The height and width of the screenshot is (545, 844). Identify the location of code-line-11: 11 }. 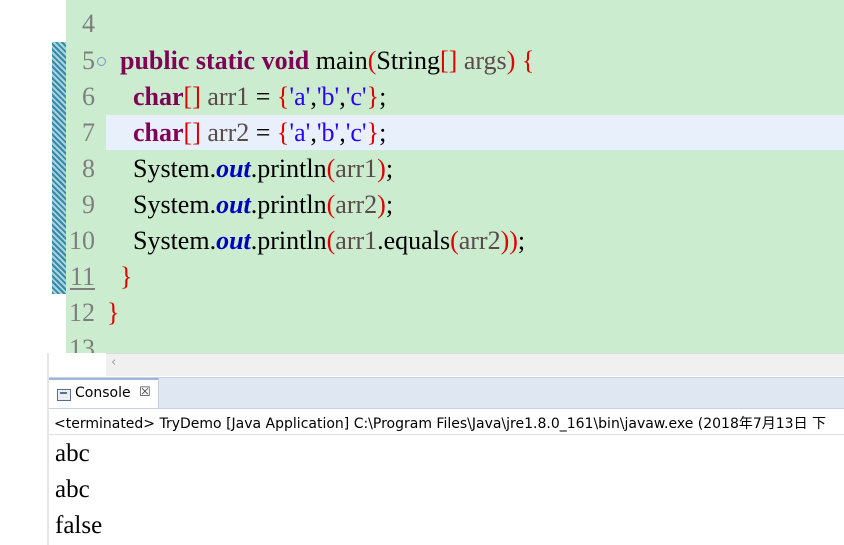
(422, 277).